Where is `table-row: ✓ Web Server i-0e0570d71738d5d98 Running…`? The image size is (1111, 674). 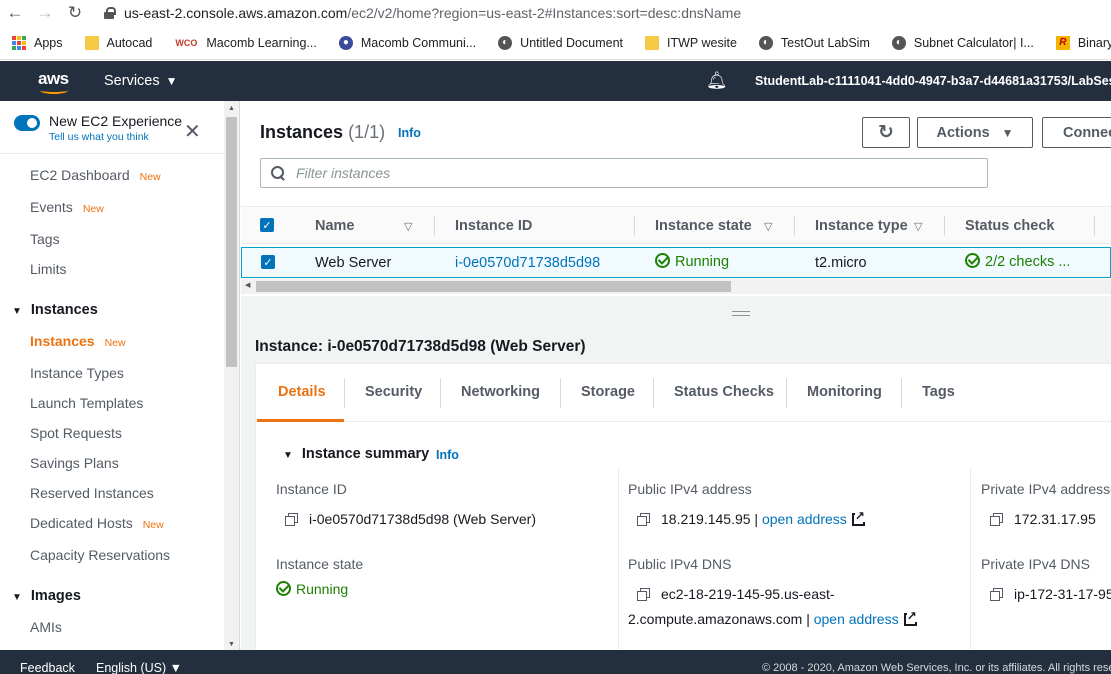 table-row: ✓ Web Server i-0e0570d71738d5d98 Running… is located at coordinates (676, 262).